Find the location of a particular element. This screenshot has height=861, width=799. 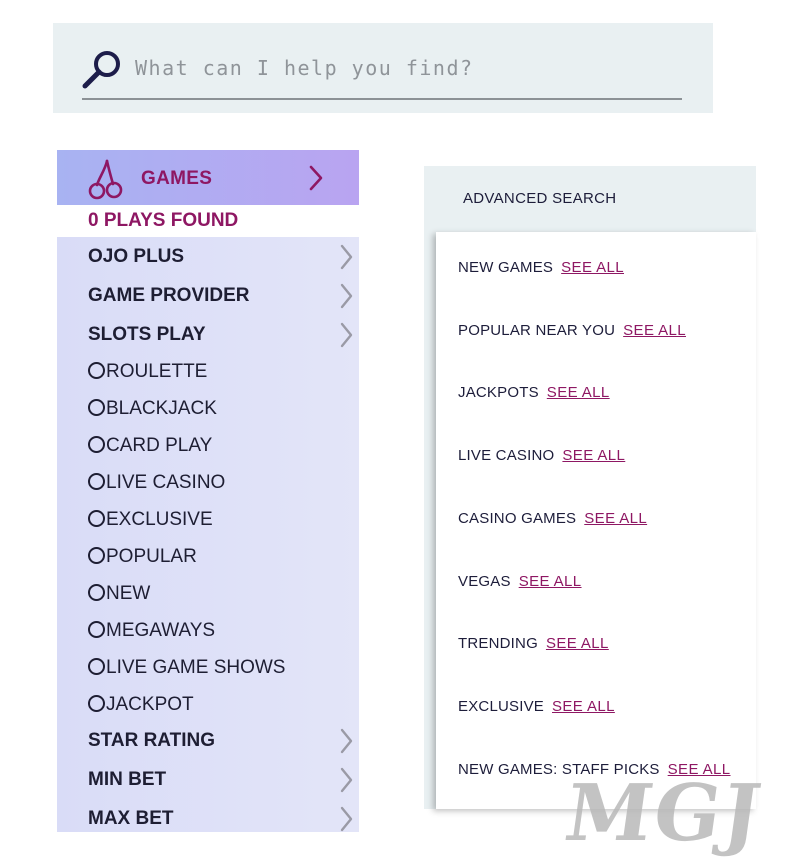

category-row: TRENDING SEE ALL is located at coordinates (533, 643).